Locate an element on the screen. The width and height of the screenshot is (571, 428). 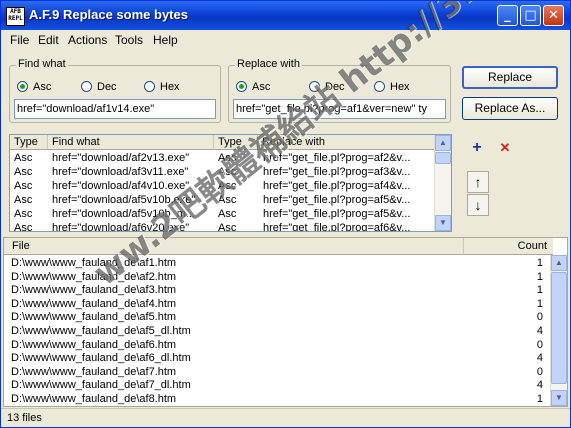
table-cell: href="download/af6v20.exe" is located at coordinates (121, 226).